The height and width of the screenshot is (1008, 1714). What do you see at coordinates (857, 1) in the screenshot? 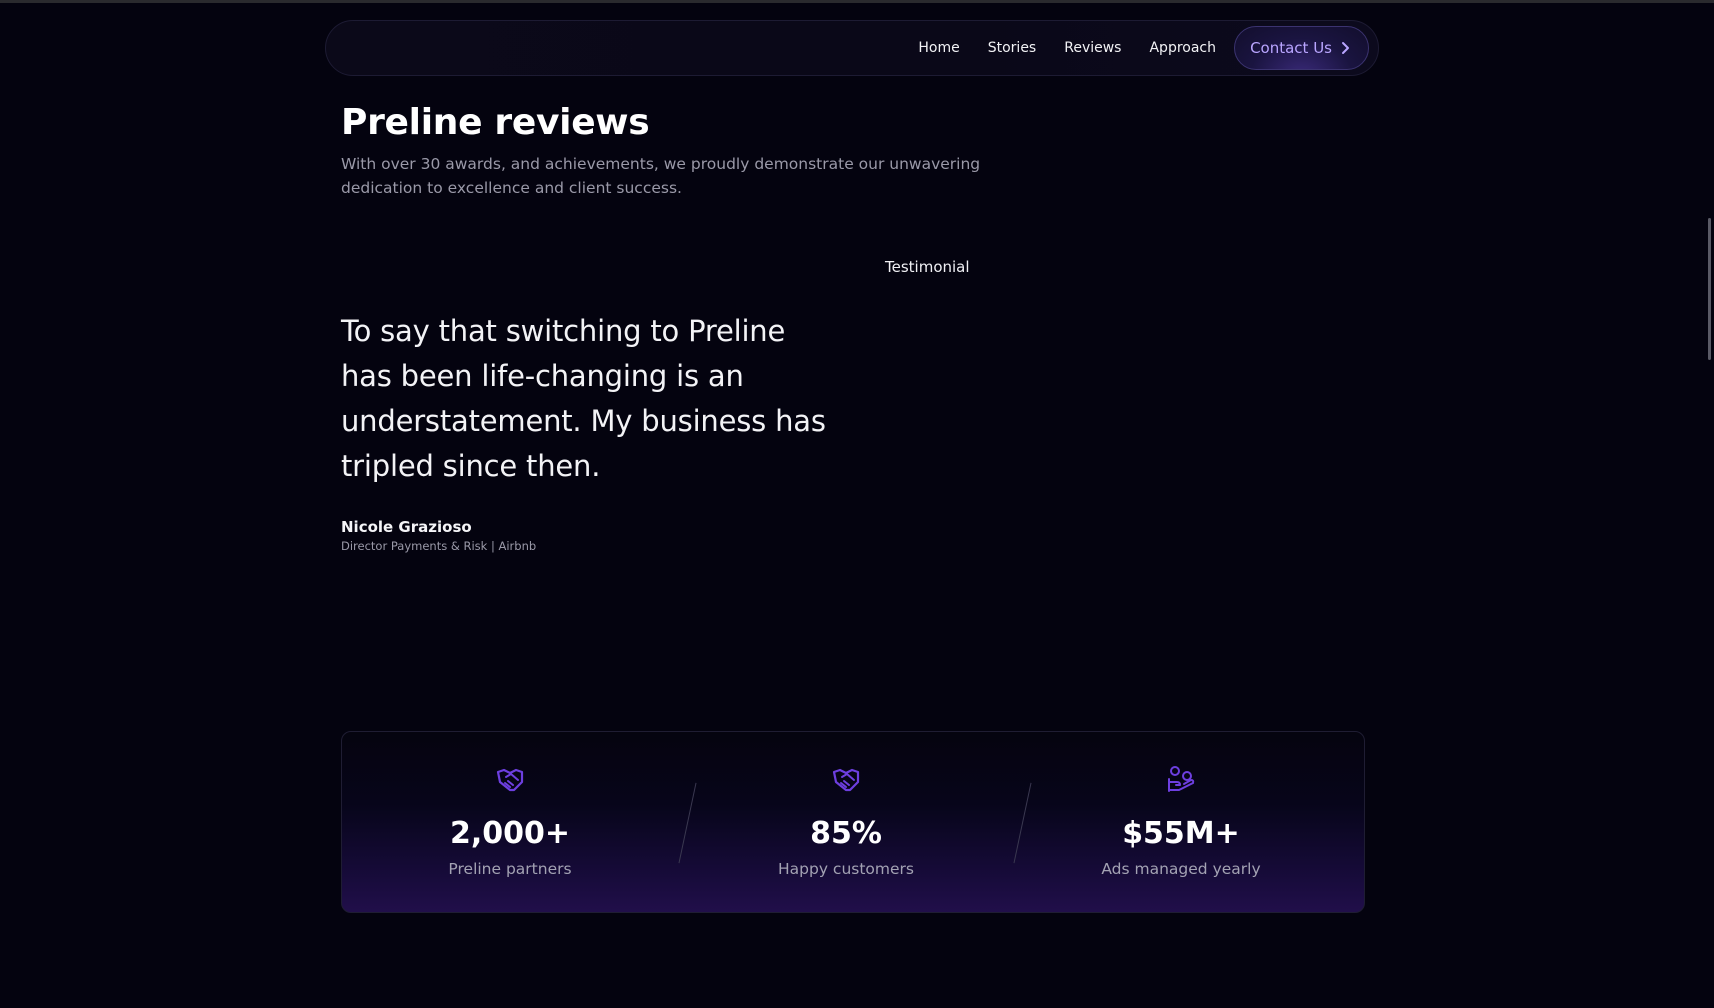
I see `window-top-border` at bounding box center [857, 1].